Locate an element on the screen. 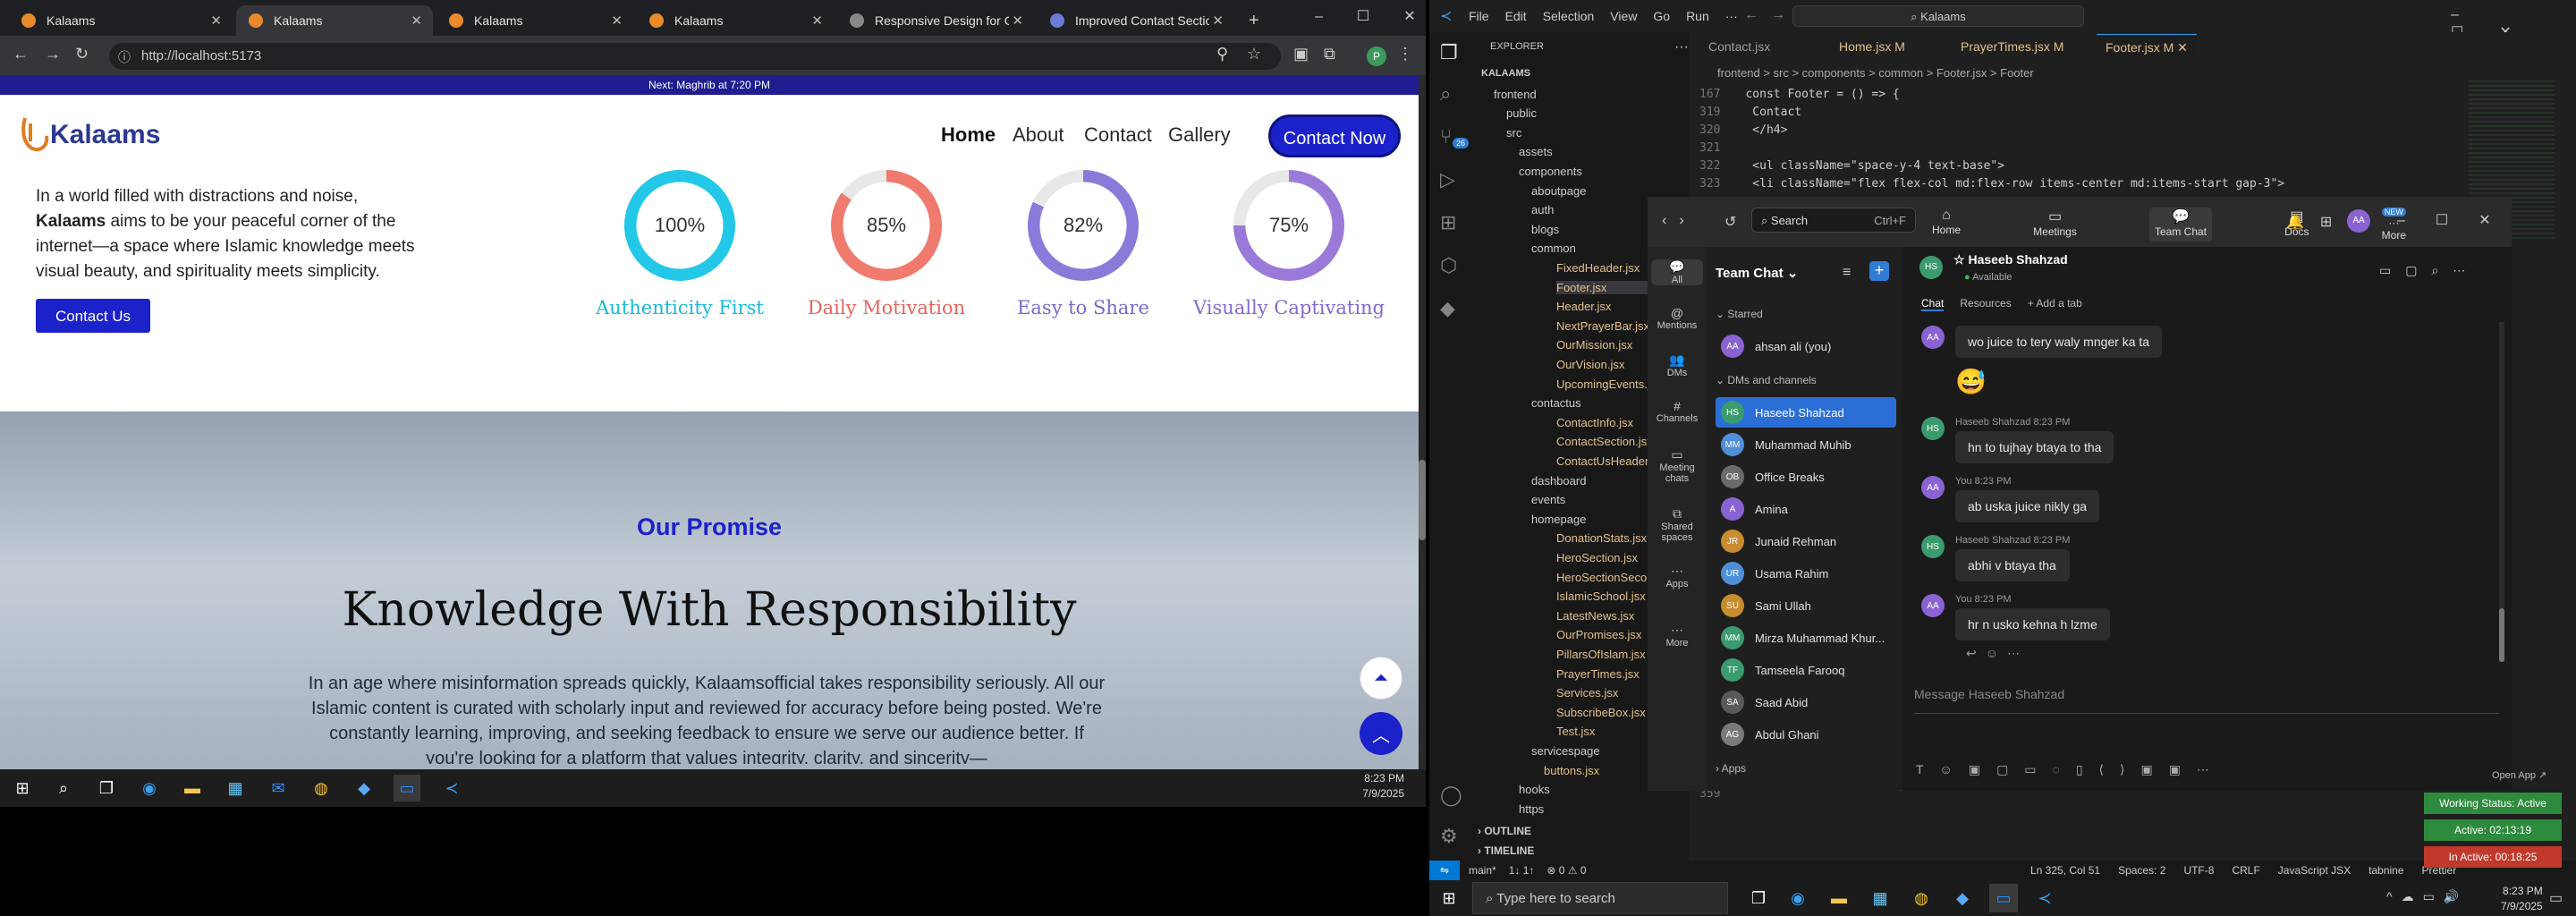  tree-folder: dashboard is located at coordinates (1558, 481).